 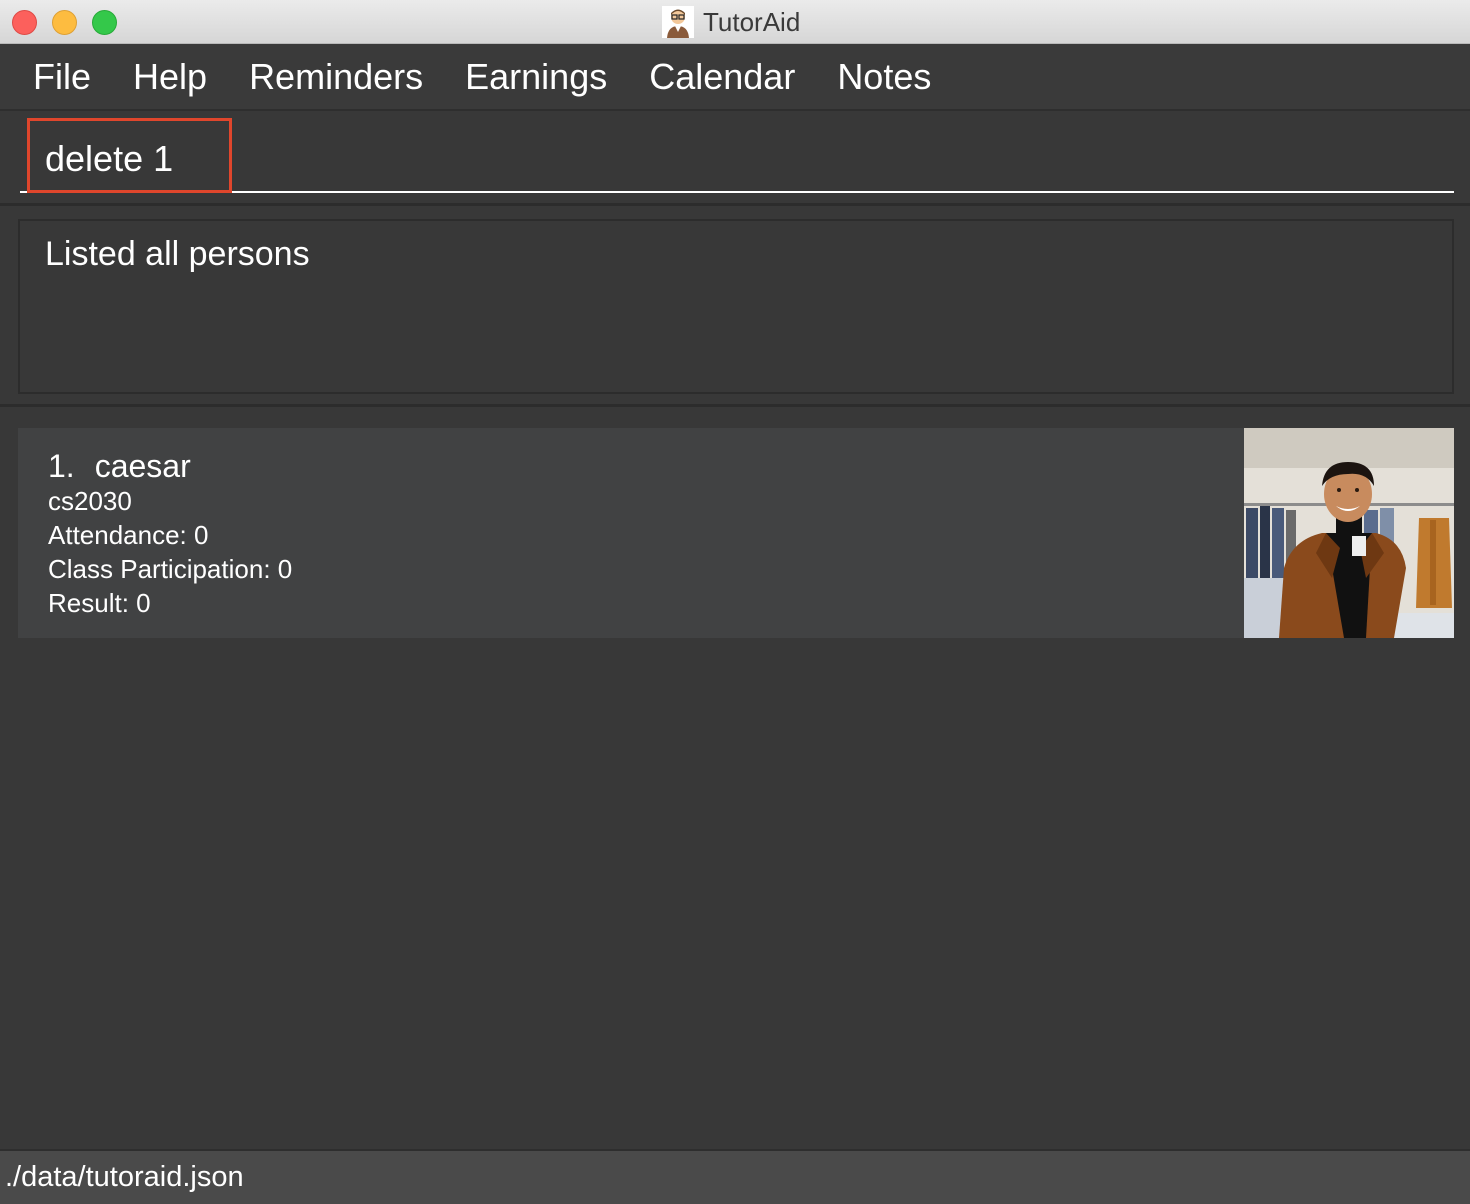 I want to click on tutor-avatar-icon, so click(x=678, y=22).